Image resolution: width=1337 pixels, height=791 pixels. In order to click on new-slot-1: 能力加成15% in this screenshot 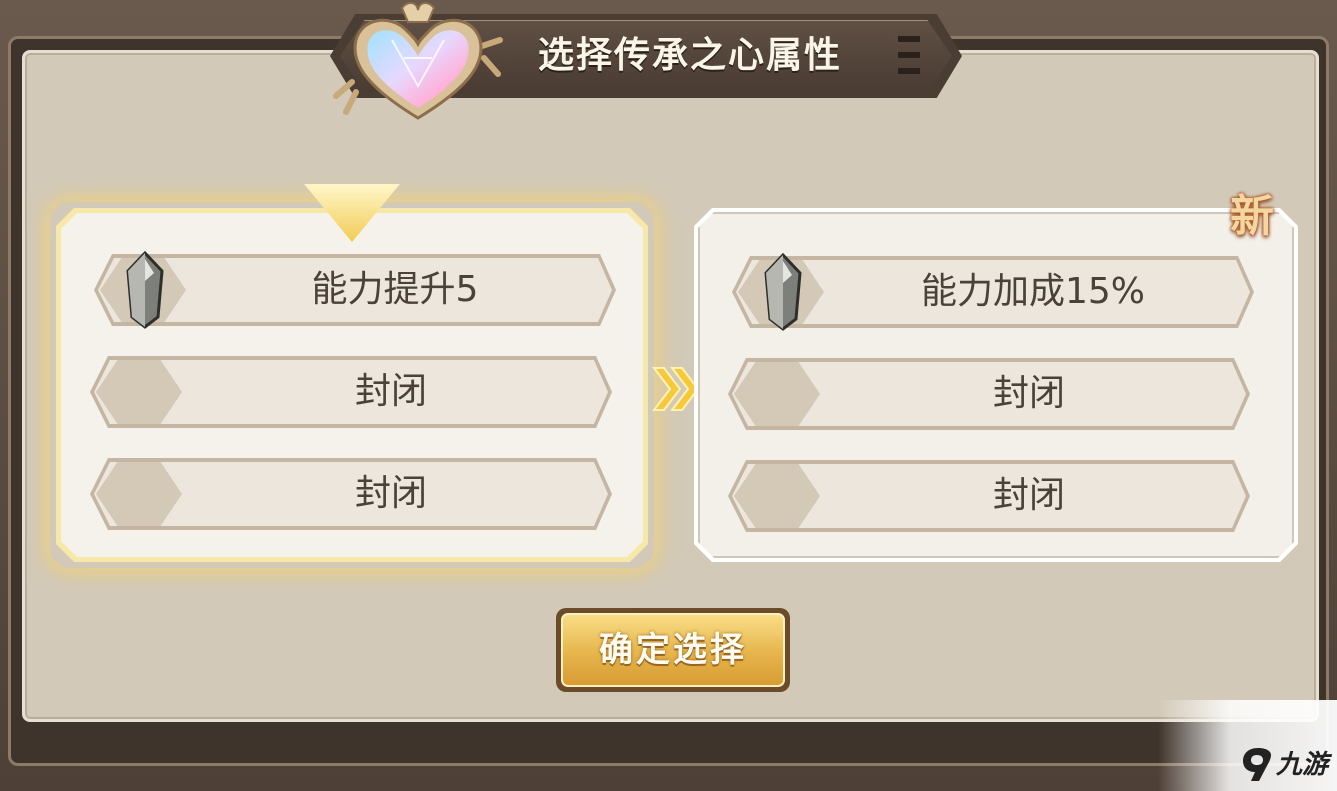, I will do `click(993, 292)`.